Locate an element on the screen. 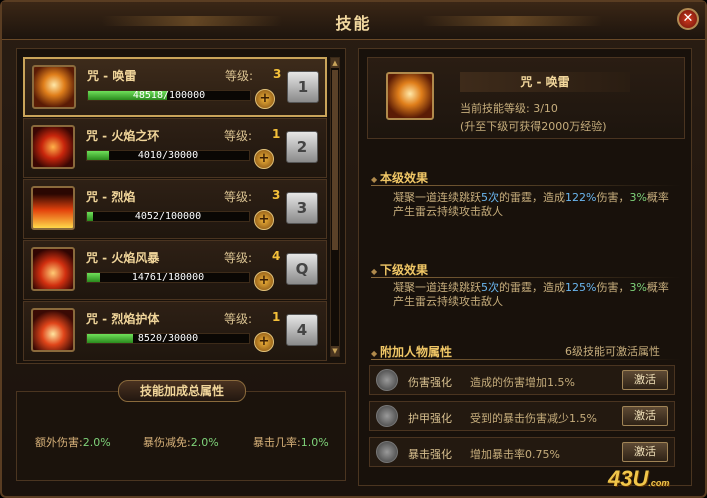  close-button: ✕ is located at coordinates (688, 19).